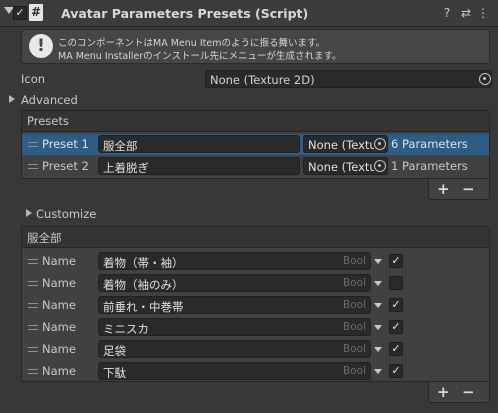 This screenshot has width=498, height=413. I want to click on preset-label: Preset 1, so click(65, 144).